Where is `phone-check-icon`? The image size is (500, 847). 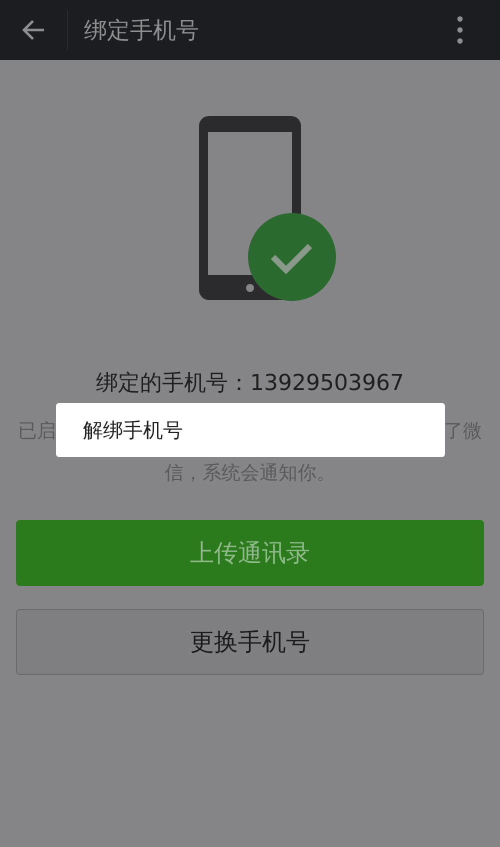 phone-check-icon is located at coordinates (269, 209).